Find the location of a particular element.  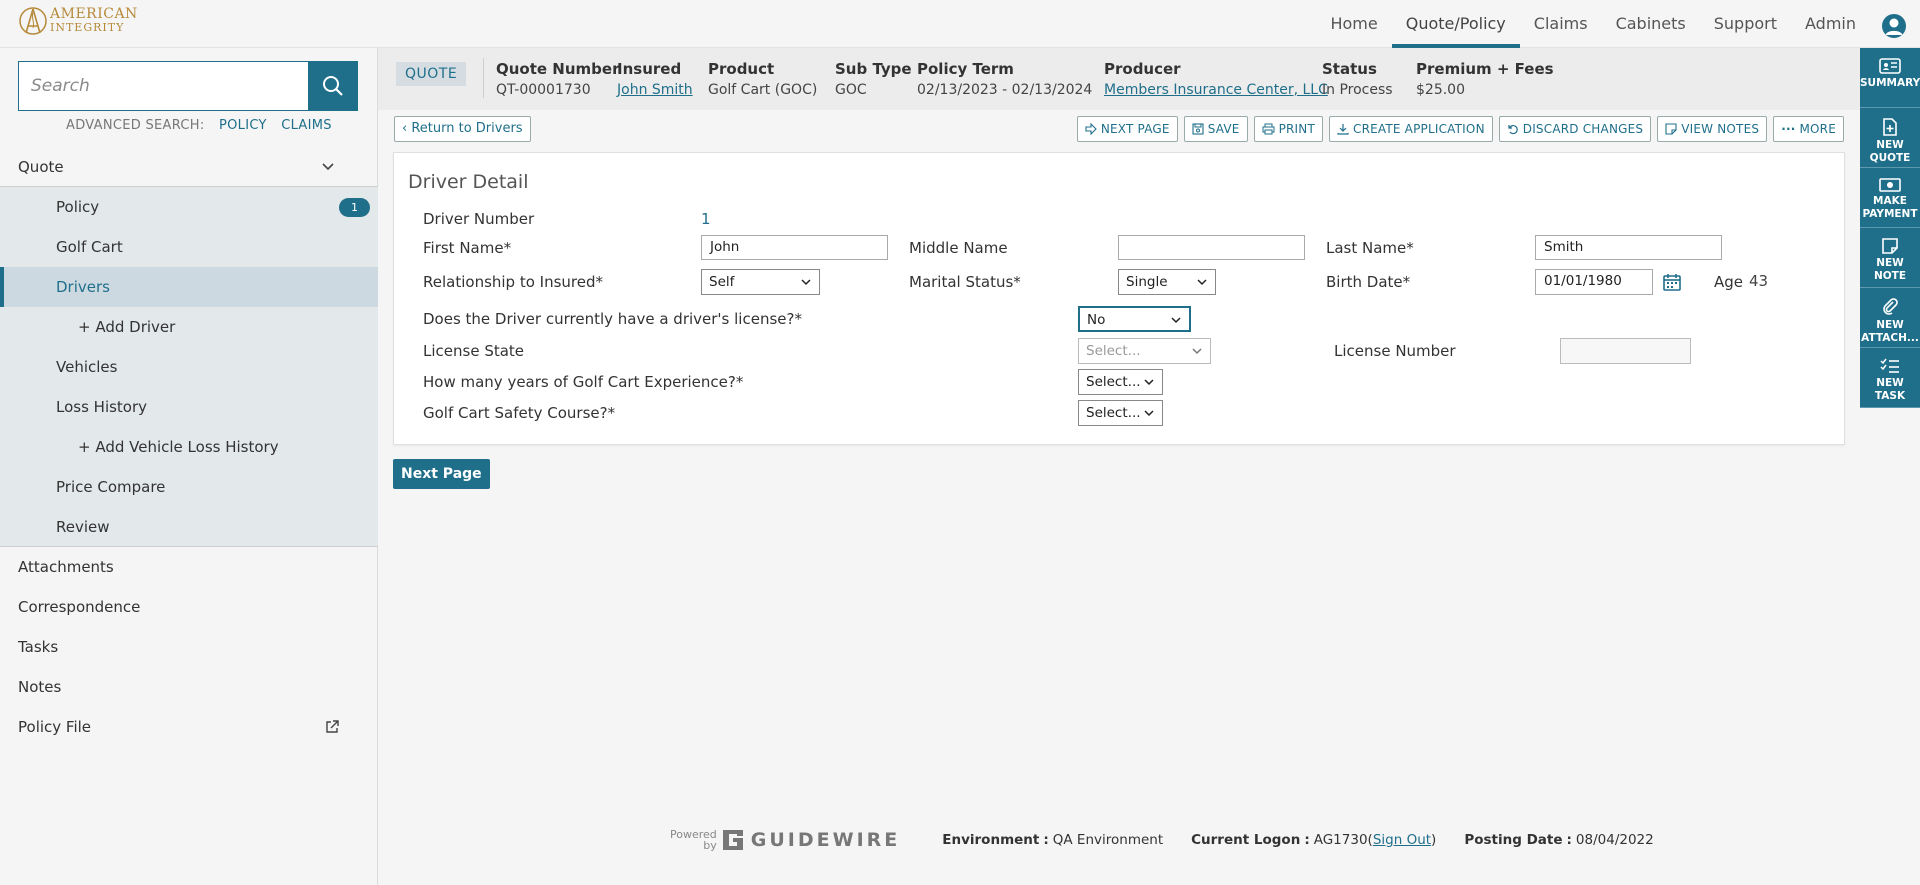

nav-claims: Claims is located at coordinates (1561, 24).